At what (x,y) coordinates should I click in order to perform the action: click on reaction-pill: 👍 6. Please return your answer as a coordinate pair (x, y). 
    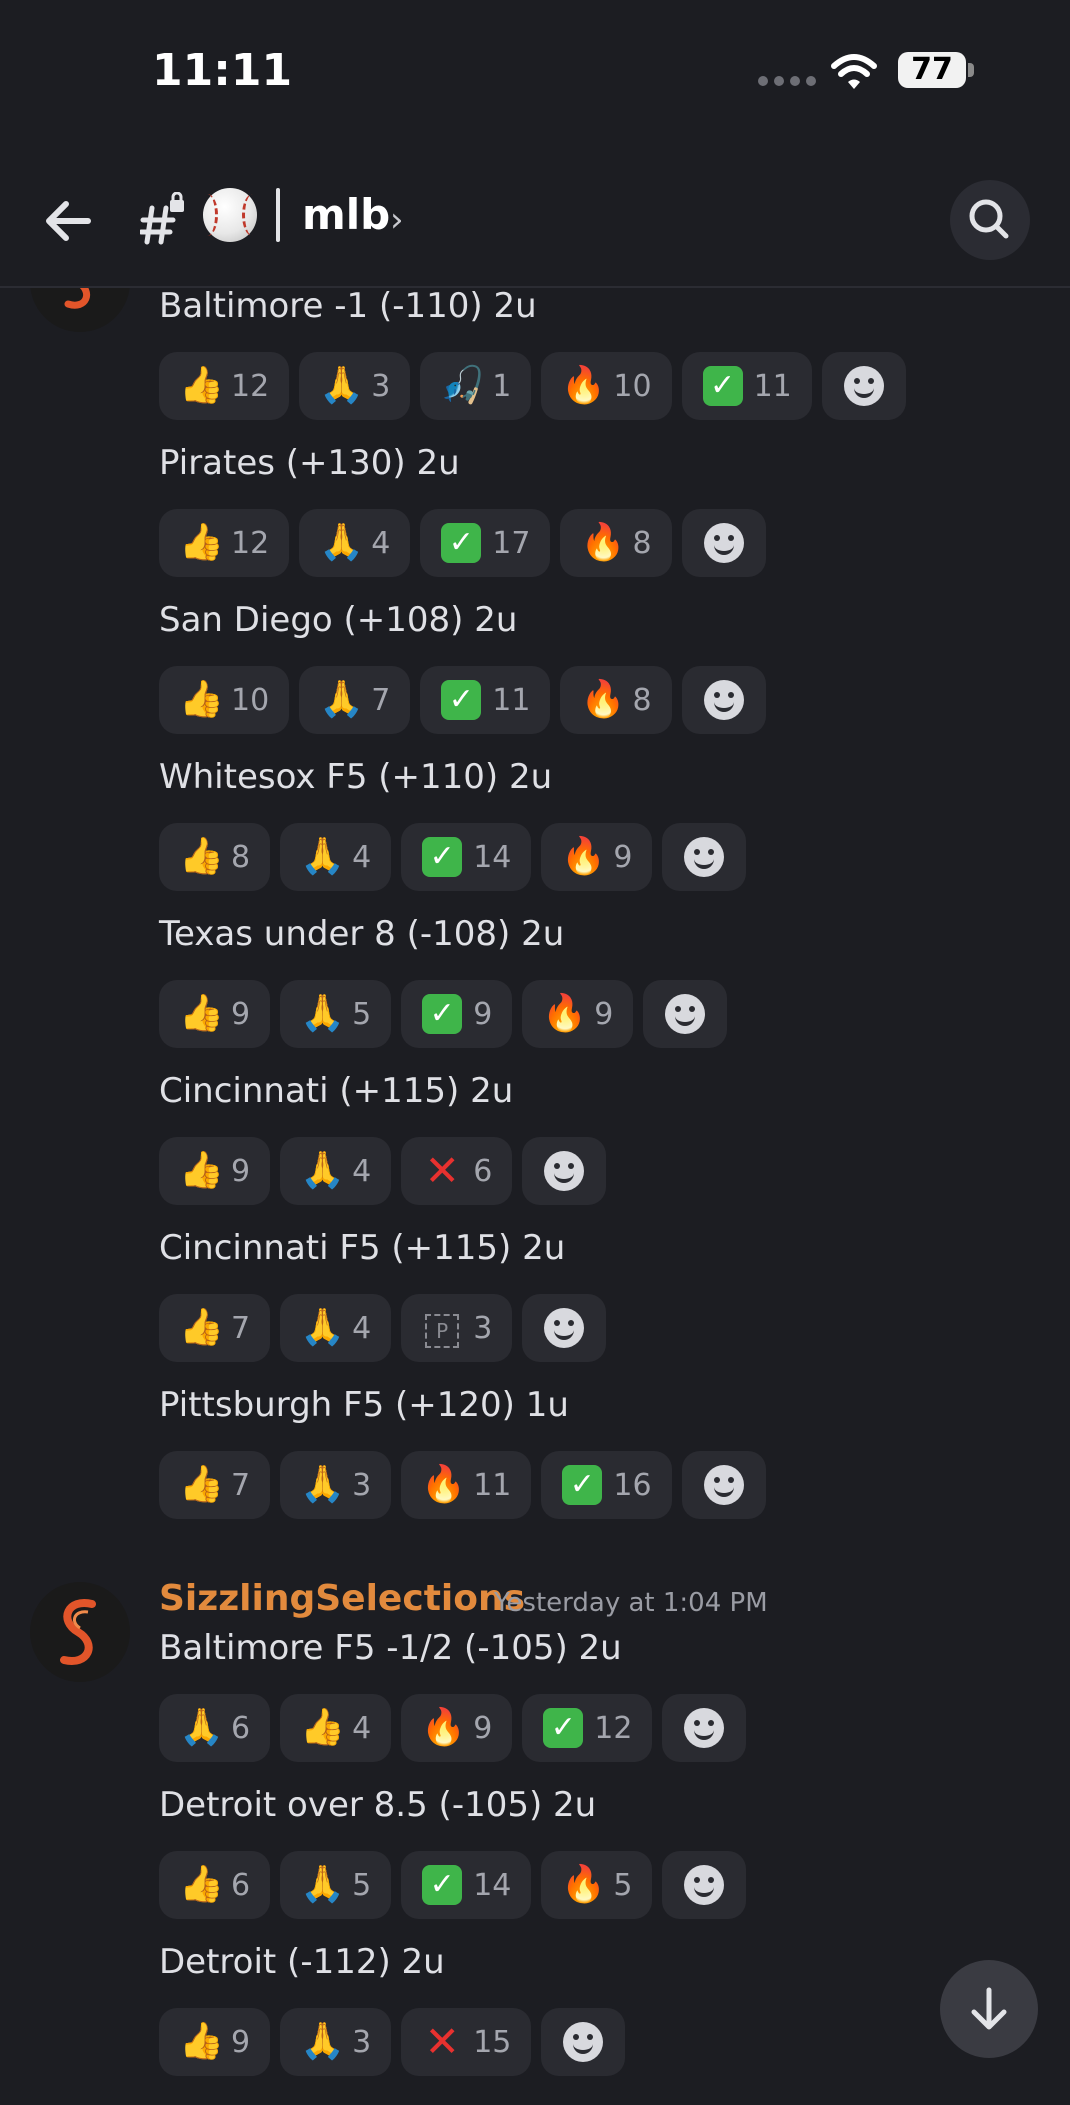
    Looking at the image, I should click on (215, 1885).